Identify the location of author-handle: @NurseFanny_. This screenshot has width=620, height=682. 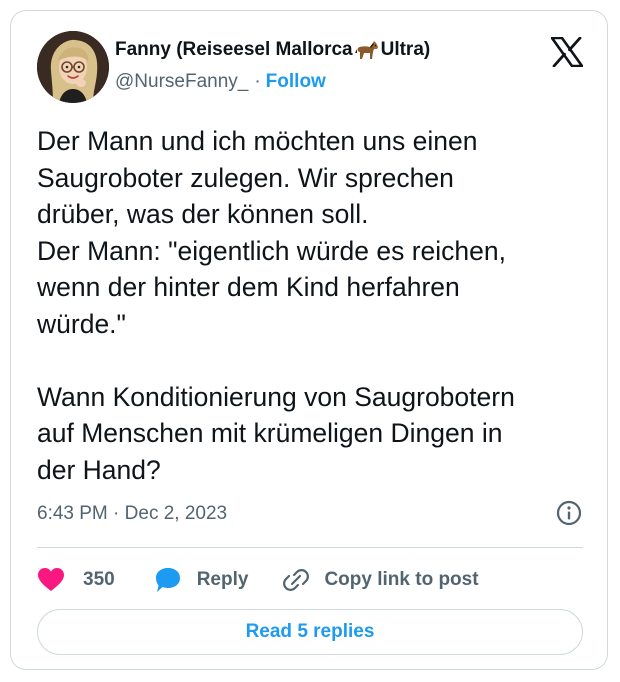
(181, 82).